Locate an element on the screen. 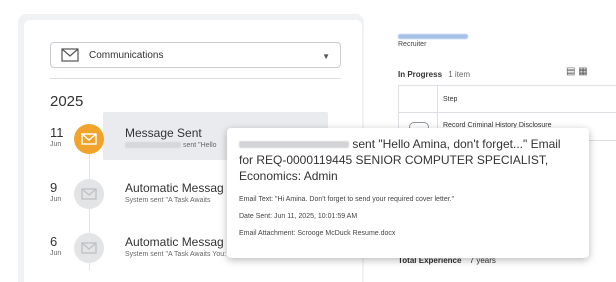  message-sent-icon is located at coordinates (89, 139).